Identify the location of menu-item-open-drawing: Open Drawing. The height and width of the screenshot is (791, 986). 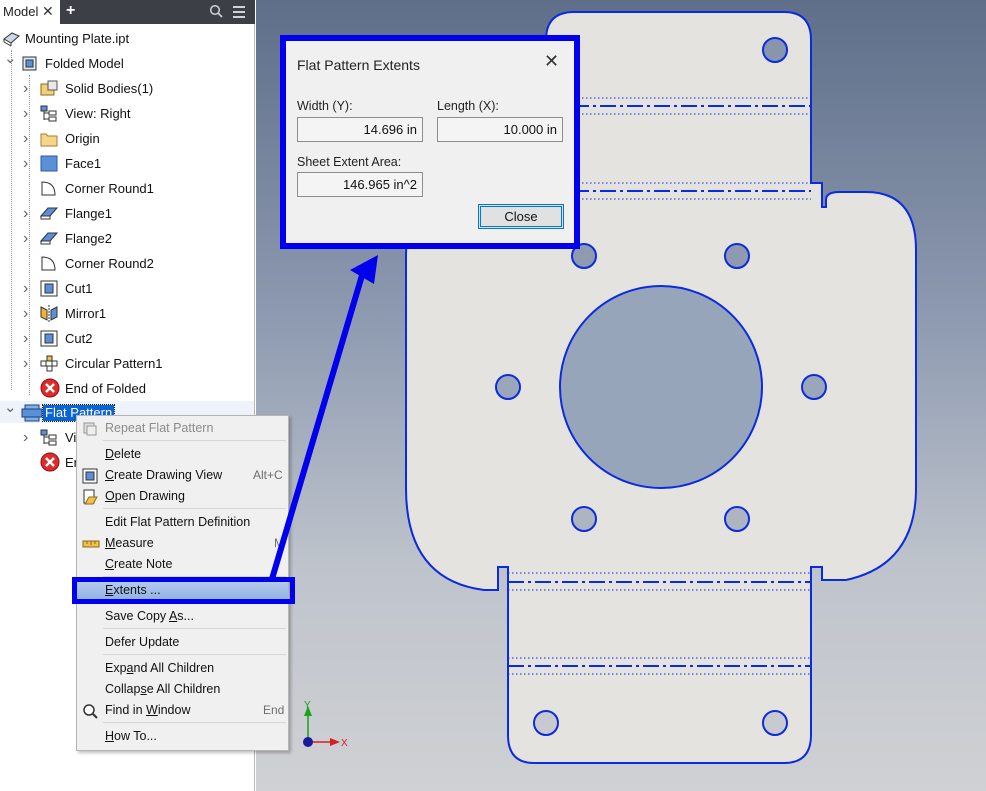
(182, 496).